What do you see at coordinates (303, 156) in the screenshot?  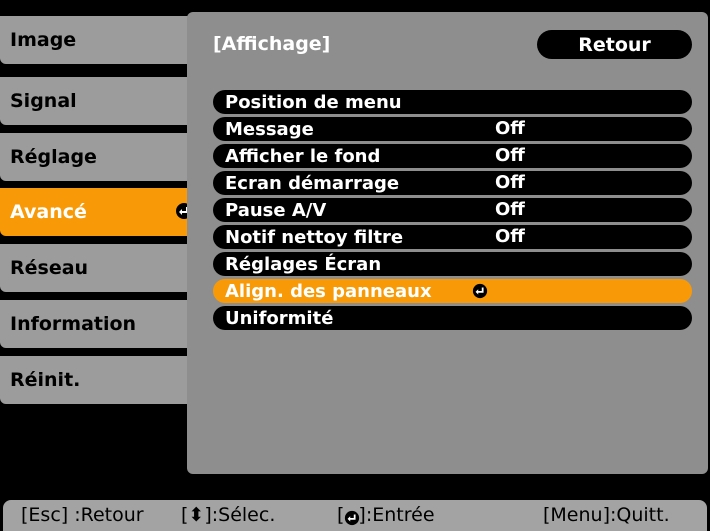 I see `row-label: Afficher le fond` at bounding box center [303, 156].